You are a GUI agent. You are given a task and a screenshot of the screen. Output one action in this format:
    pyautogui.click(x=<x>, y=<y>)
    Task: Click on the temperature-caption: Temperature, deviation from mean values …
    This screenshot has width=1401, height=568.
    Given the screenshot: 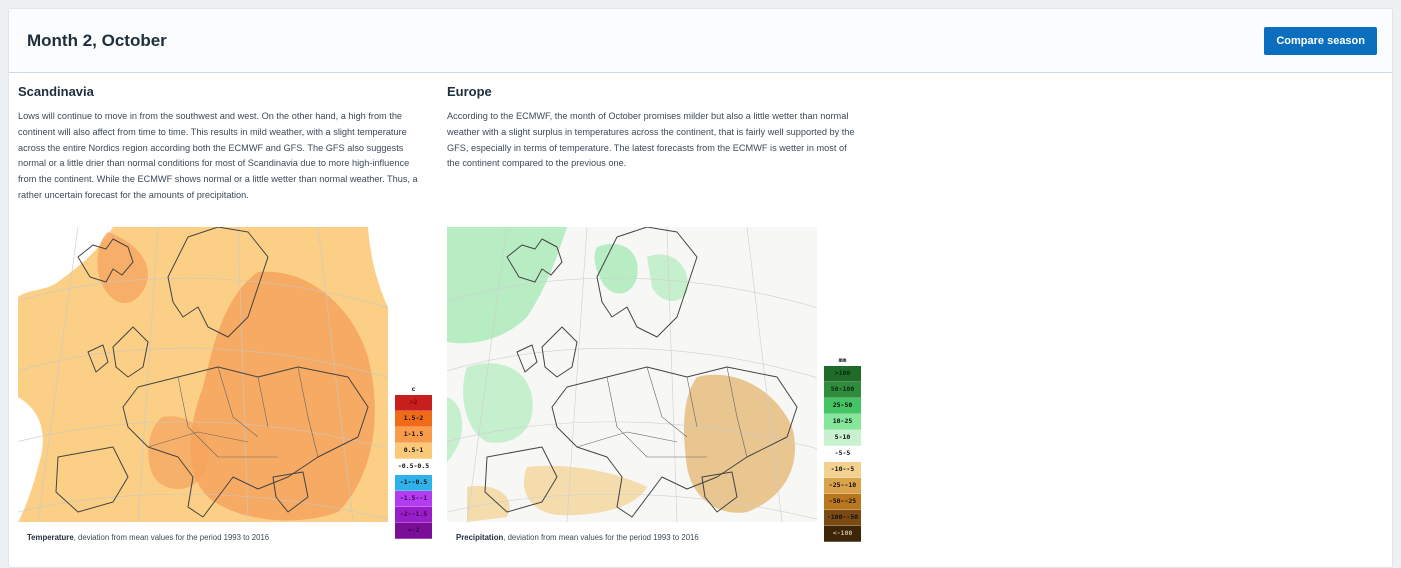 What is the action you would take?
    pyautogui.click(x=148, y=537)
    